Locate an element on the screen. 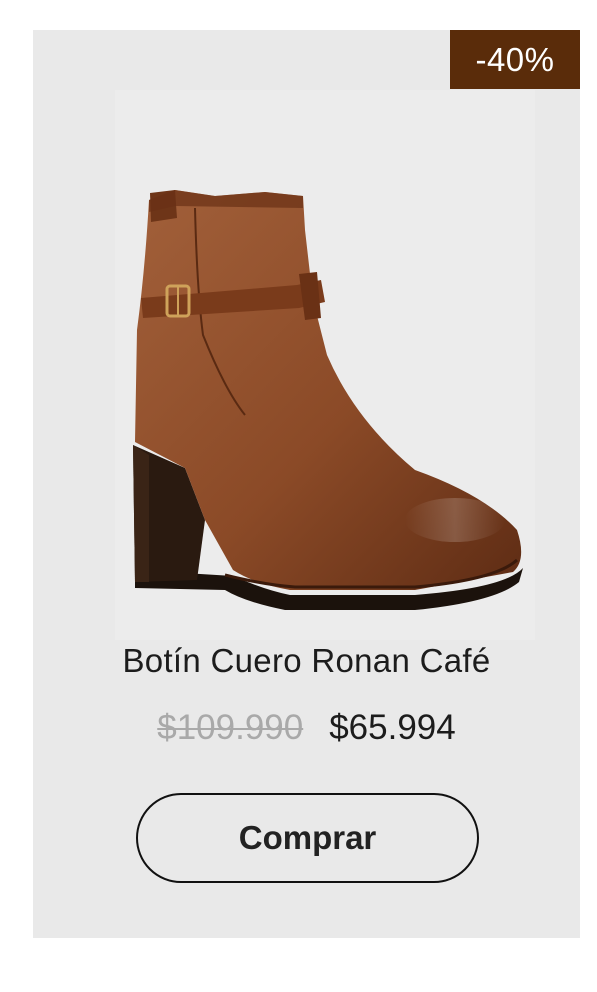 The image size is (597, 992). product-title: Botín Cuero Ronan Café is located at coordinates (306, 661).